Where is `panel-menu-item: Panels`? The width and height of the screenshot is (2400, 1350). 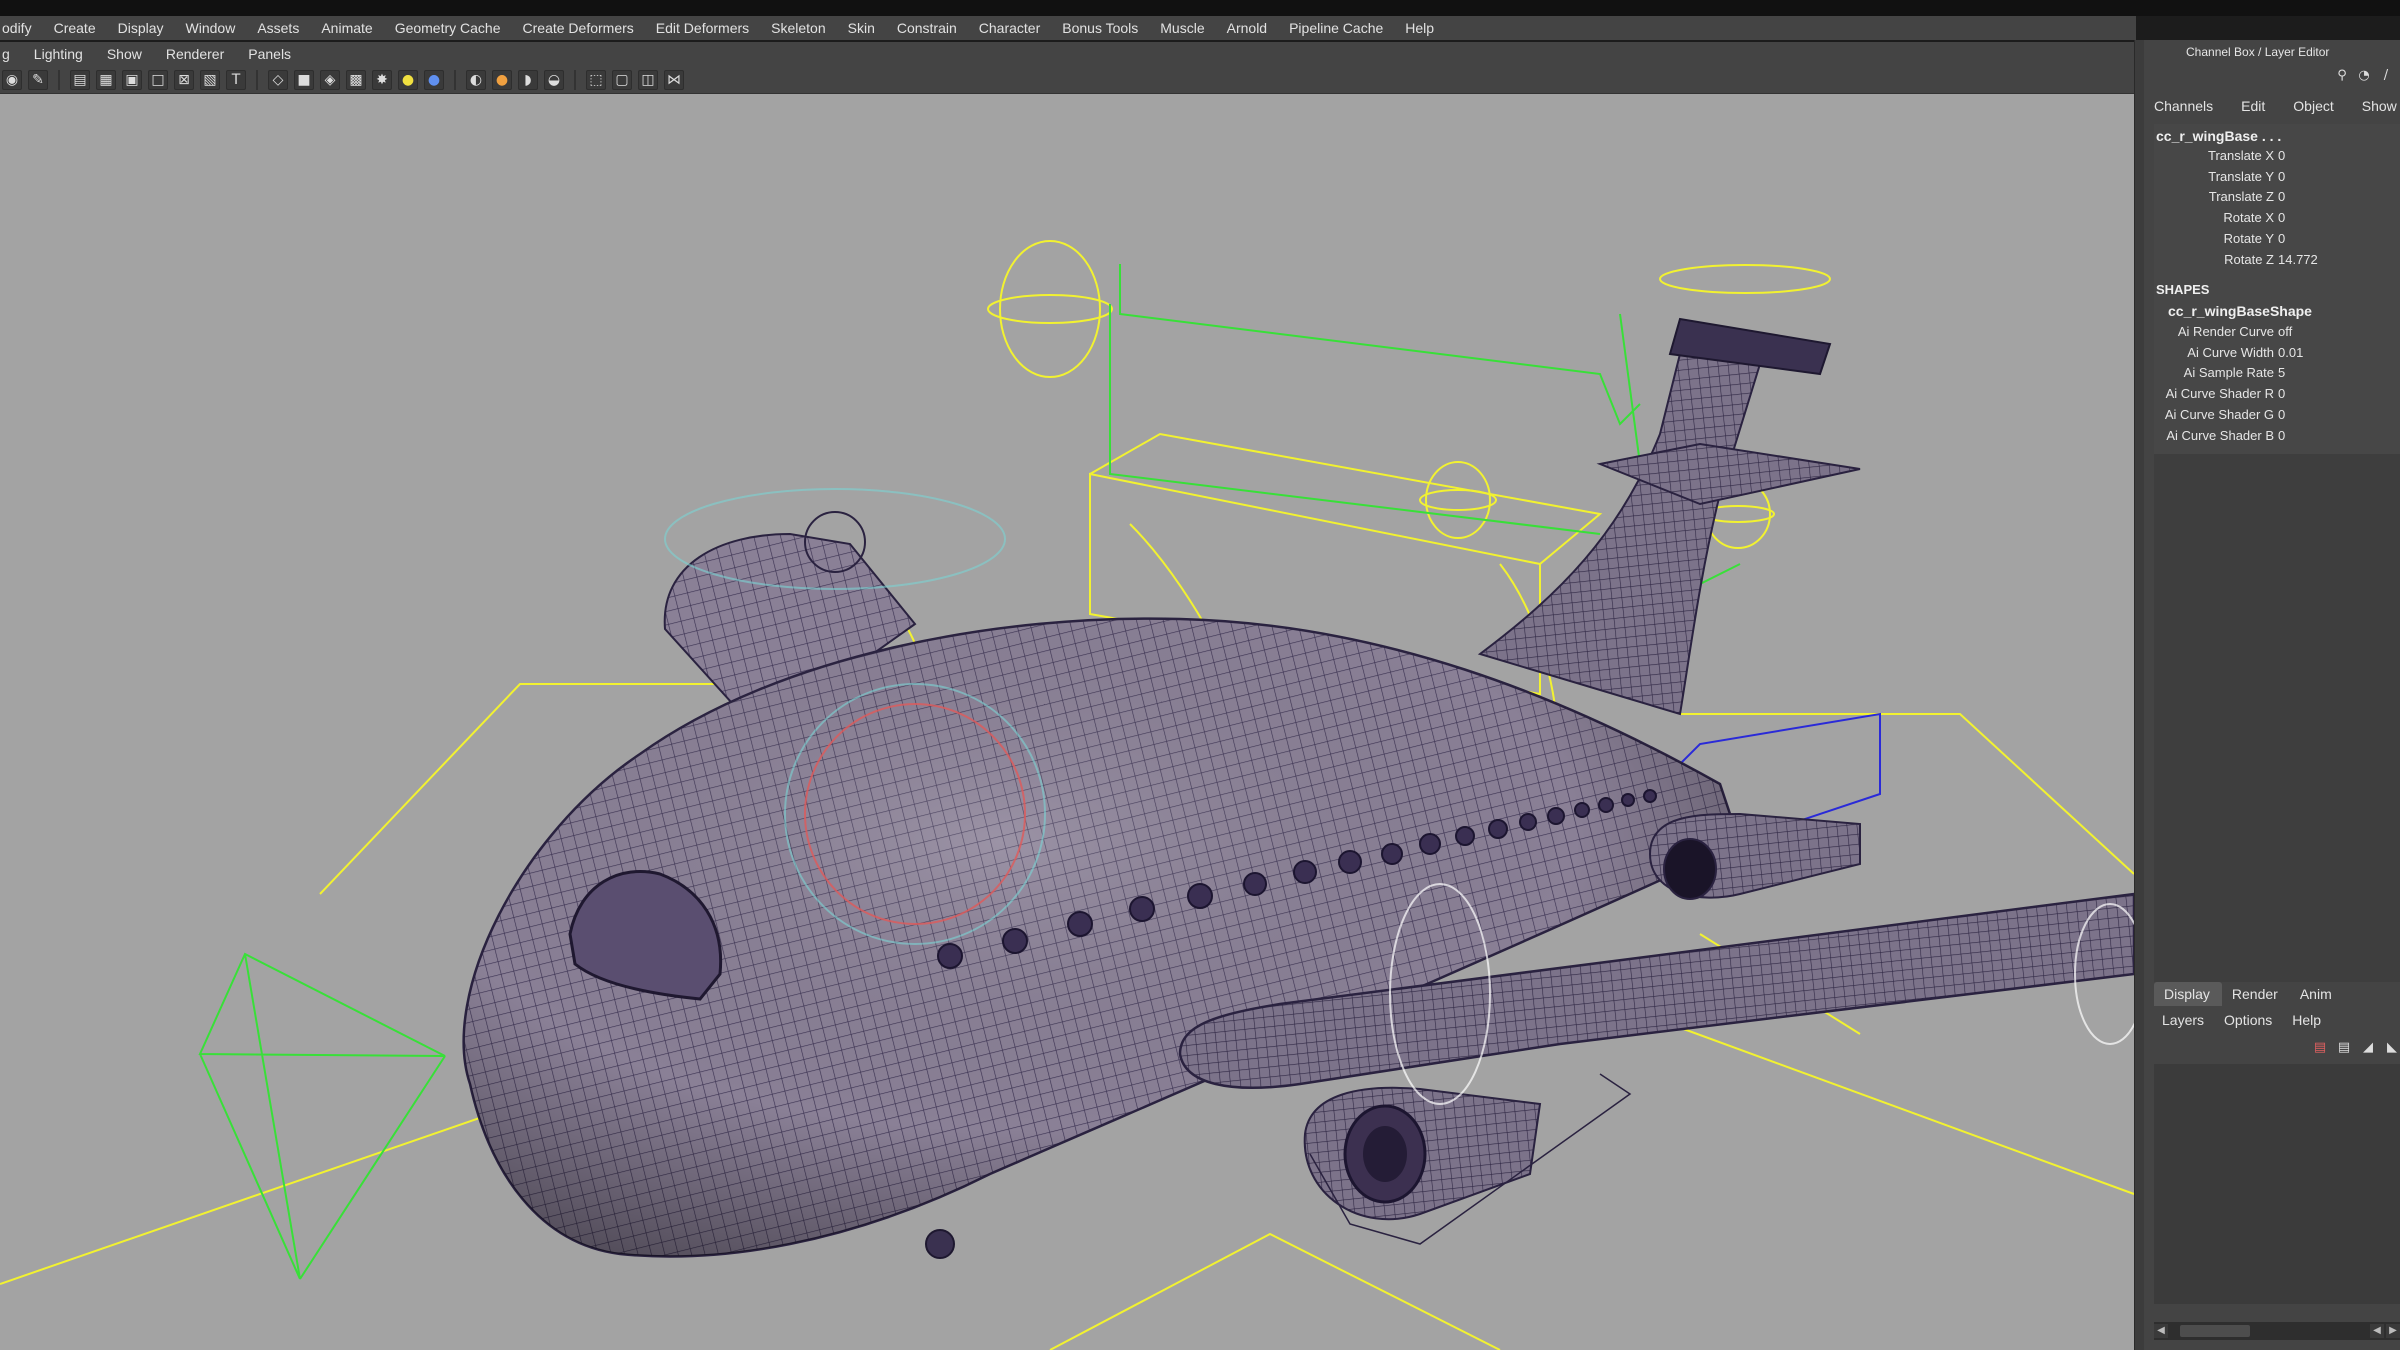 panel-menu-item: Panels is located at coordinates (269, 54).